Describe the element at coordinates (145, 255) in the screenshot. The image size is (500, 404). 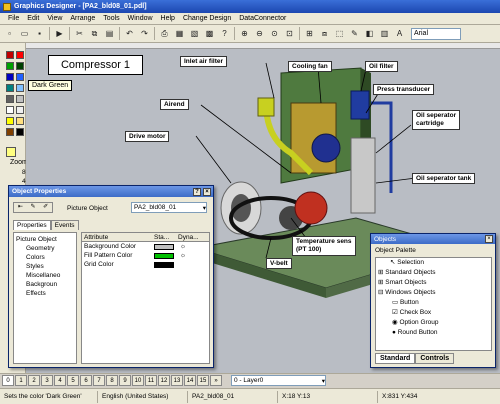
I see `table-row: Fill Pattern Color ☼` at that location.